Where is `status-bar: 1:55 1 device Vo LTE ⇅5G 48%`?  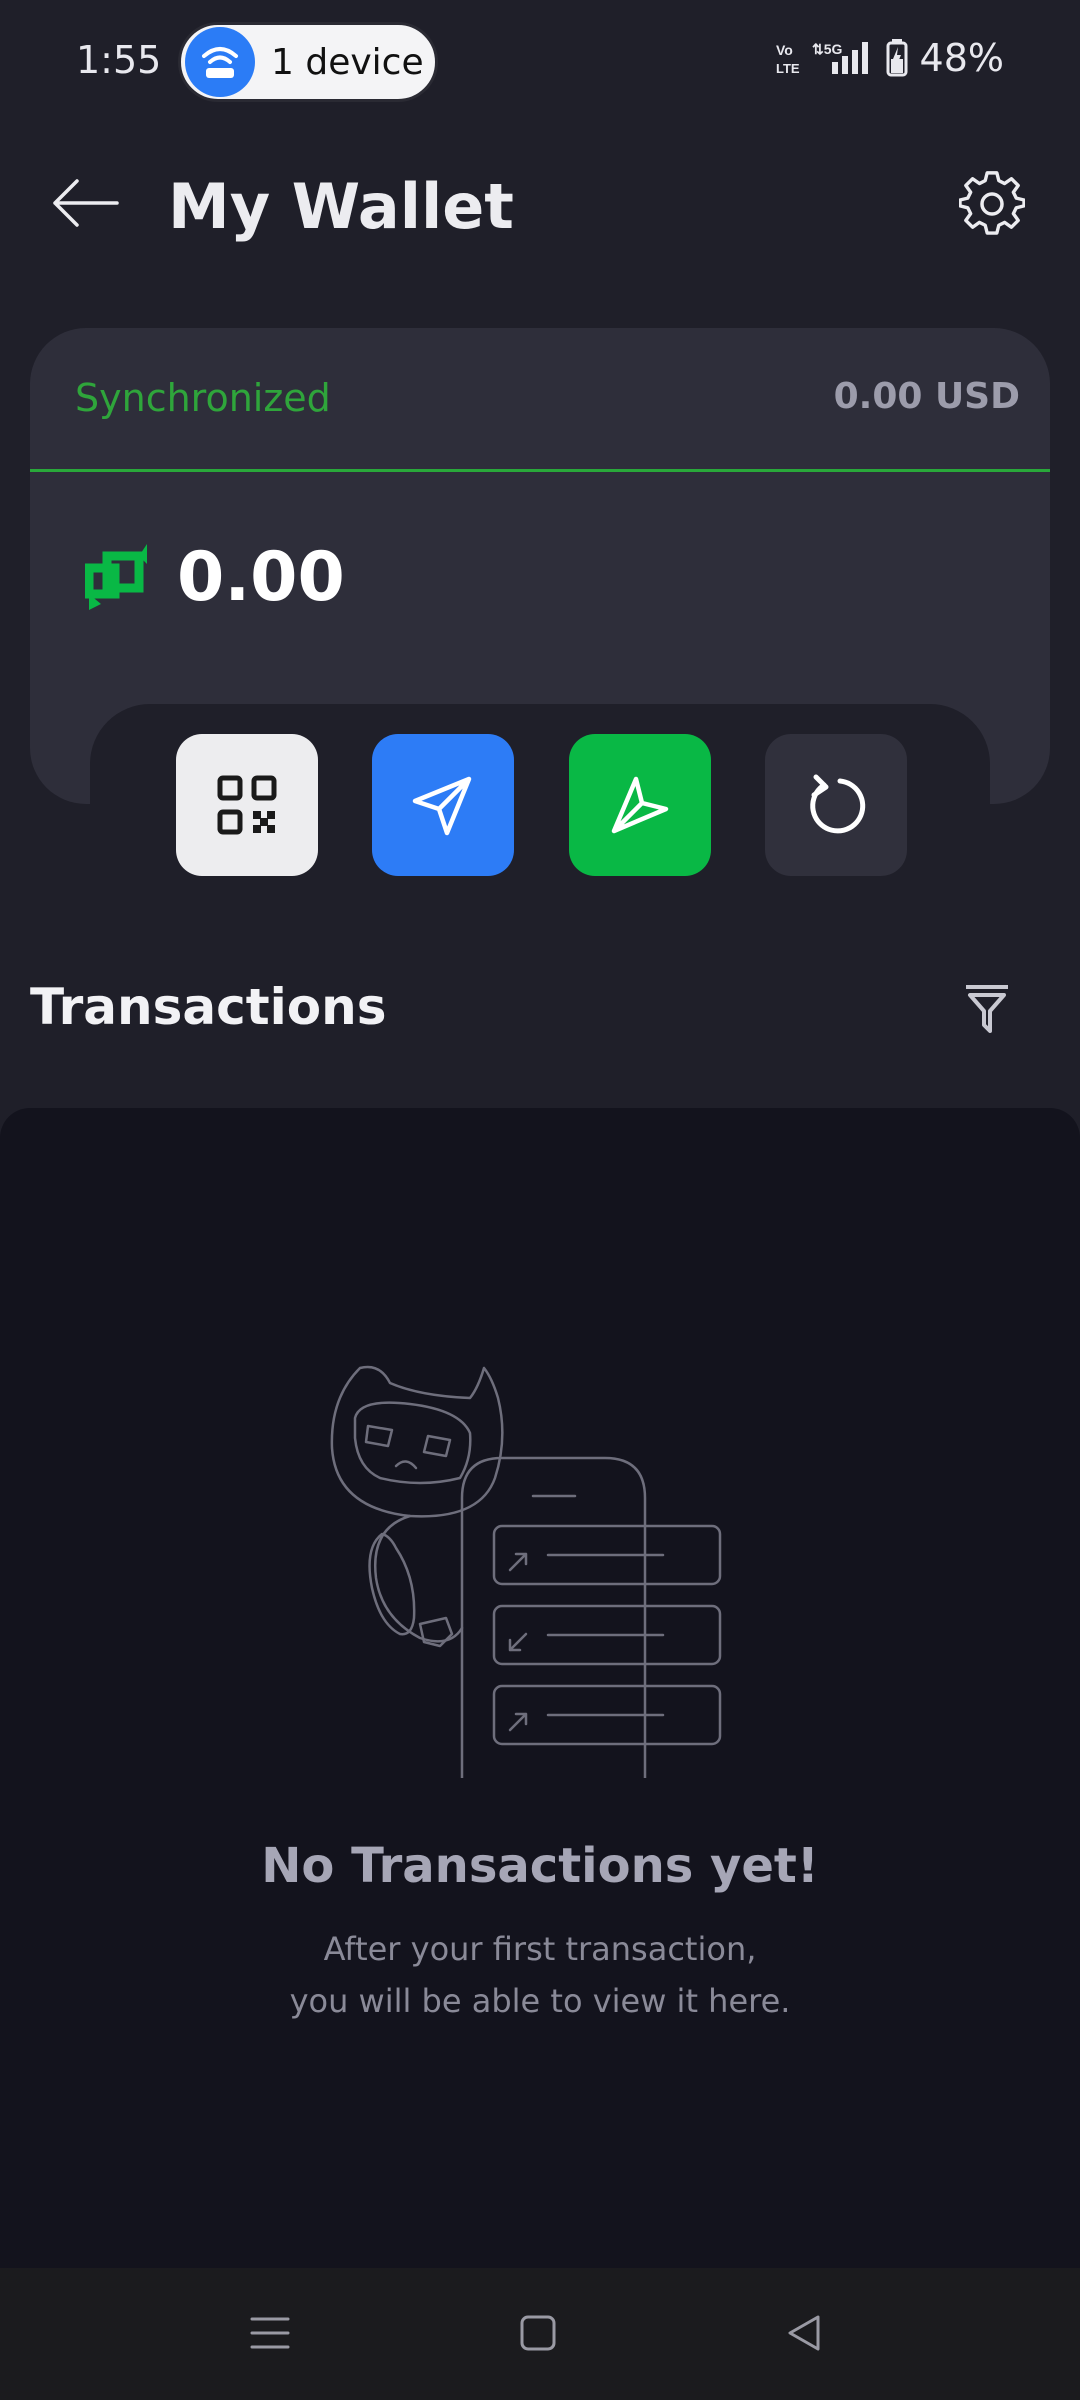
status-bar: 1:55 1 device Vo LTE ⇅5G 48% is located at coordinates (540, 62).